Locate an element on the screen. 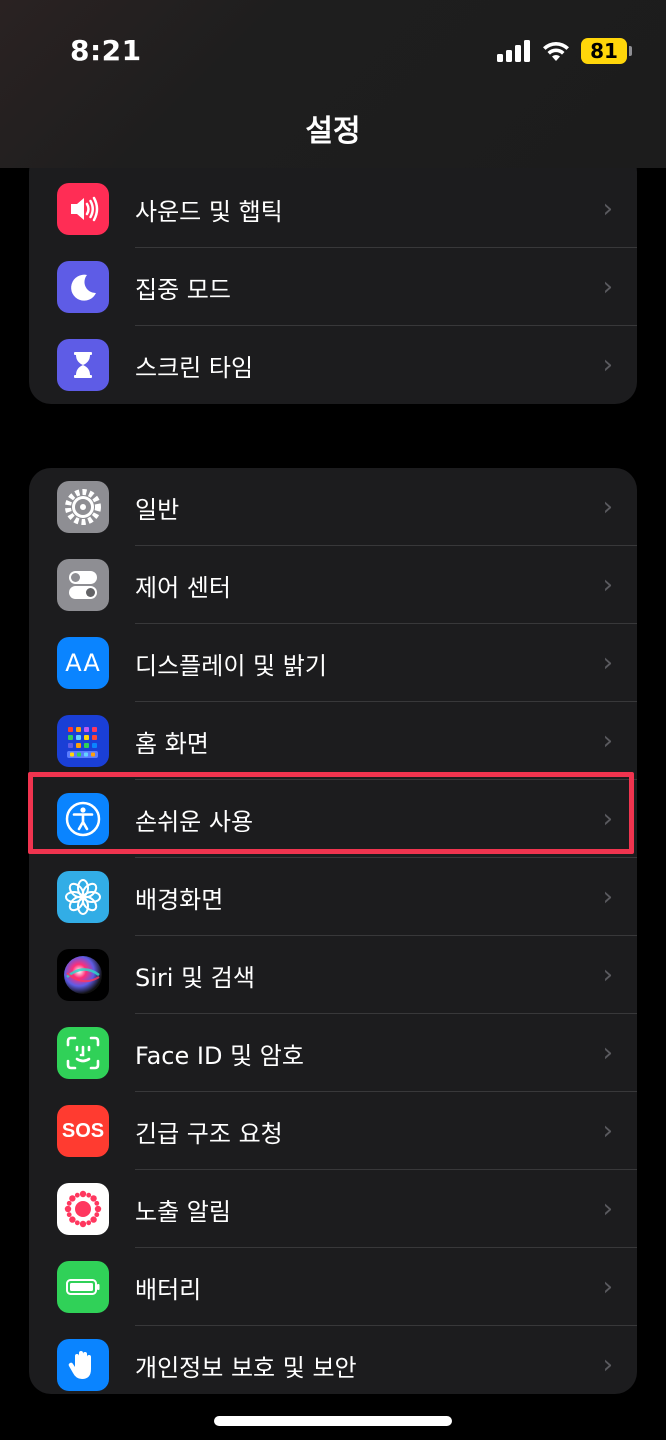 The width and height of the screenshot is (666, 1440). cellular-signal-icon is located at coordinates (513, 51).